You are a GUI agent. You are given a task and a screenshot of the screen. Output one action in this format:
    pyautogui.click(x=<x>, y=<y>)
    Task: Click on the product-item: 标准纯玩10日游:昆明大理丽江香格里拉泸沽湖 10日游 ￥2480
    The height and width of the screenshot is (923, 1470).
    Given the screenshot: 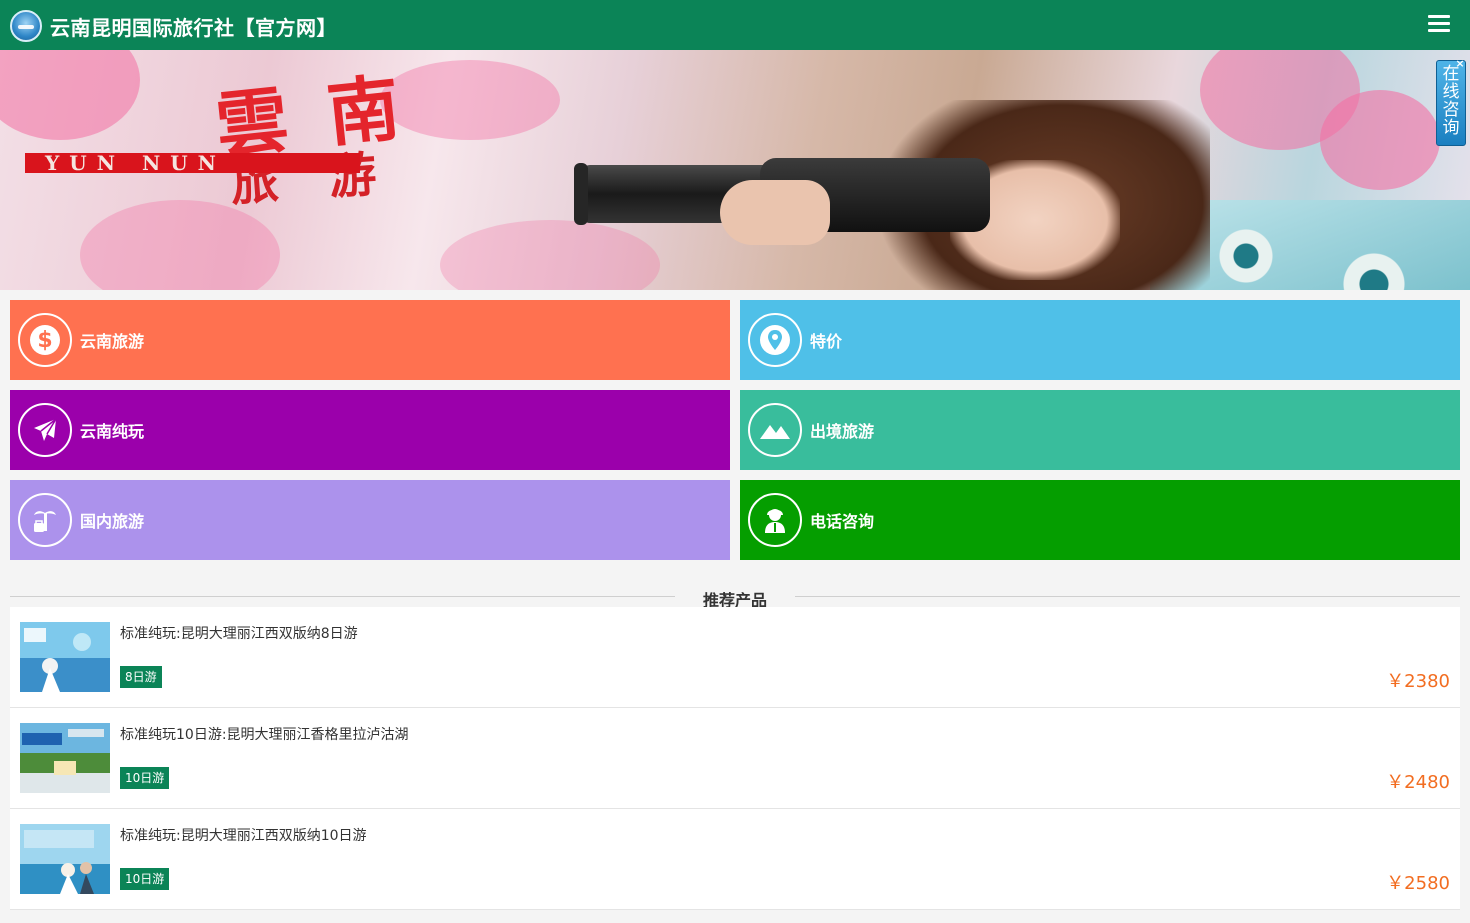 What is the action you would take?
    pyautogui.click(x=735, y=758)
    